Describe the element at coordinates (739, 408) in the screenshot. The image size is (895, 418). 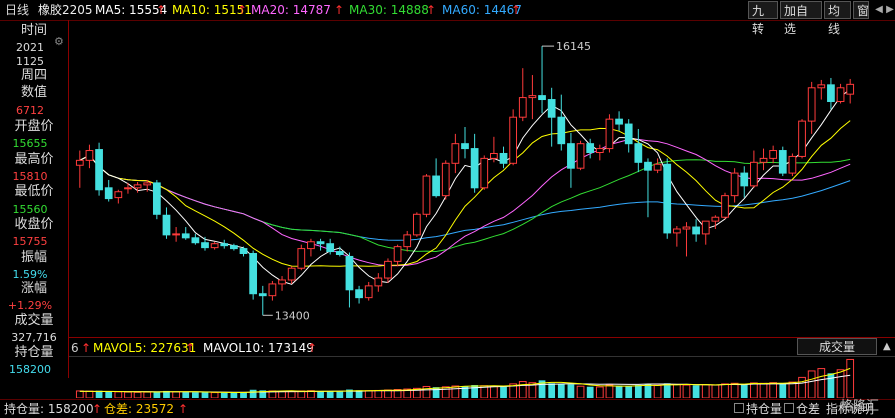
I see `open-interest-checkbox` at that location.